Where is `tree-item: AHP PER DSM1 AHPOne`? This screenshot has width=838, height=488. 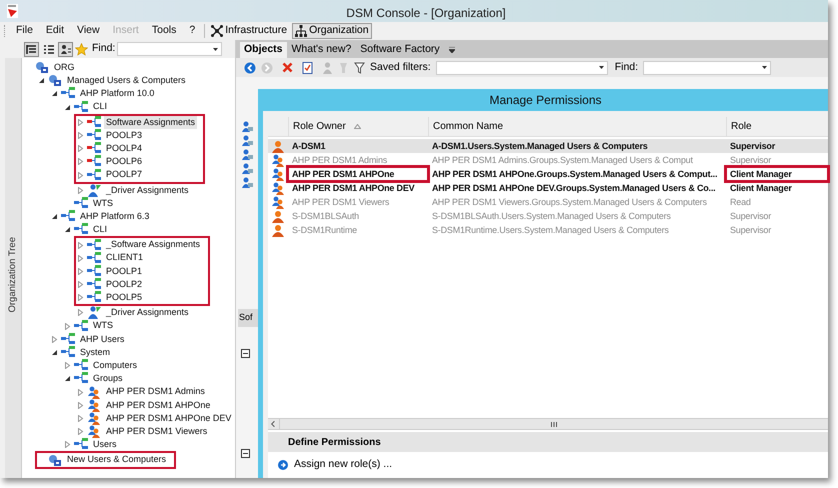 tree-item: AHP PER DSM1 AHPOne is located at coordinates (158, 405).